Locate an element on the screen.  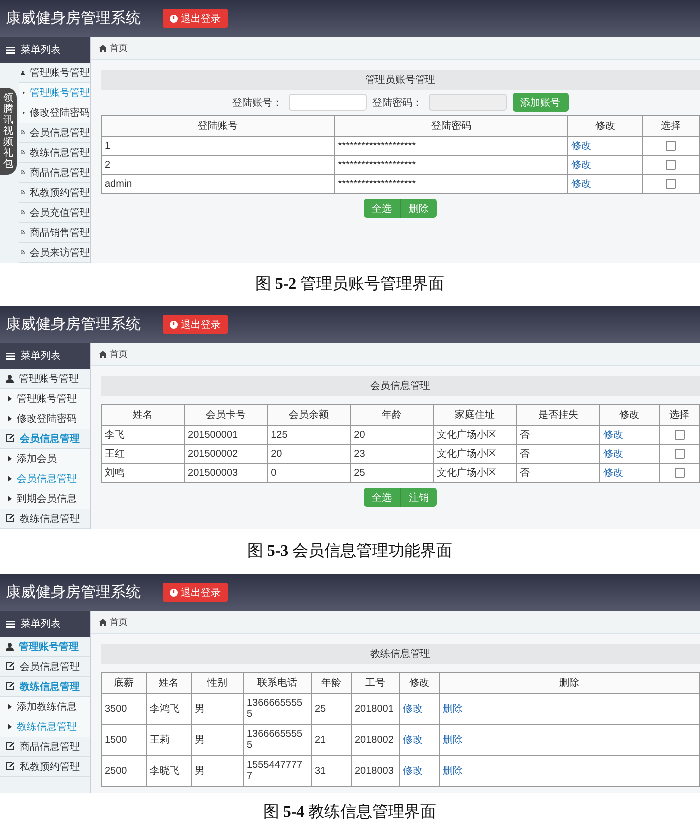
column-header: 性别 is located at coordinates (218, 683).